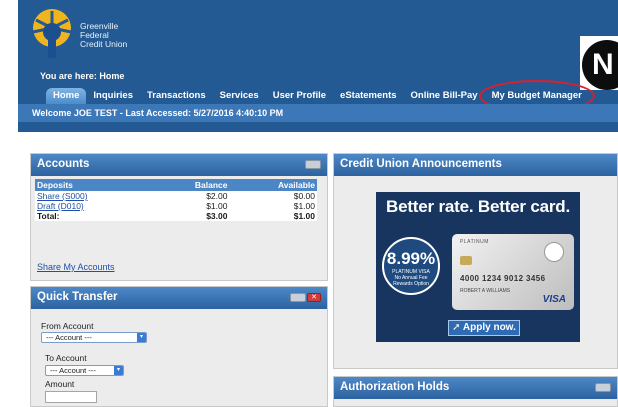 This screenshot has width=618, height=407. What do you see at coordinates (52, 34) in the screenshot?
I see `greenville-fcu-logo-icon` at bounding box center [52, 34].